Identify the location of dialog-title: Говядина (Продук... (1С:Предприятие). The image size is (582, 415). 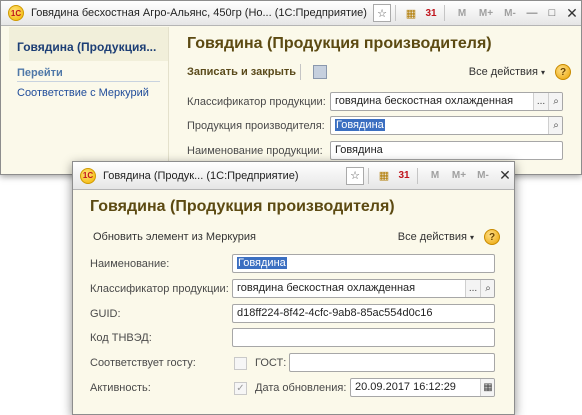
(201, 175).